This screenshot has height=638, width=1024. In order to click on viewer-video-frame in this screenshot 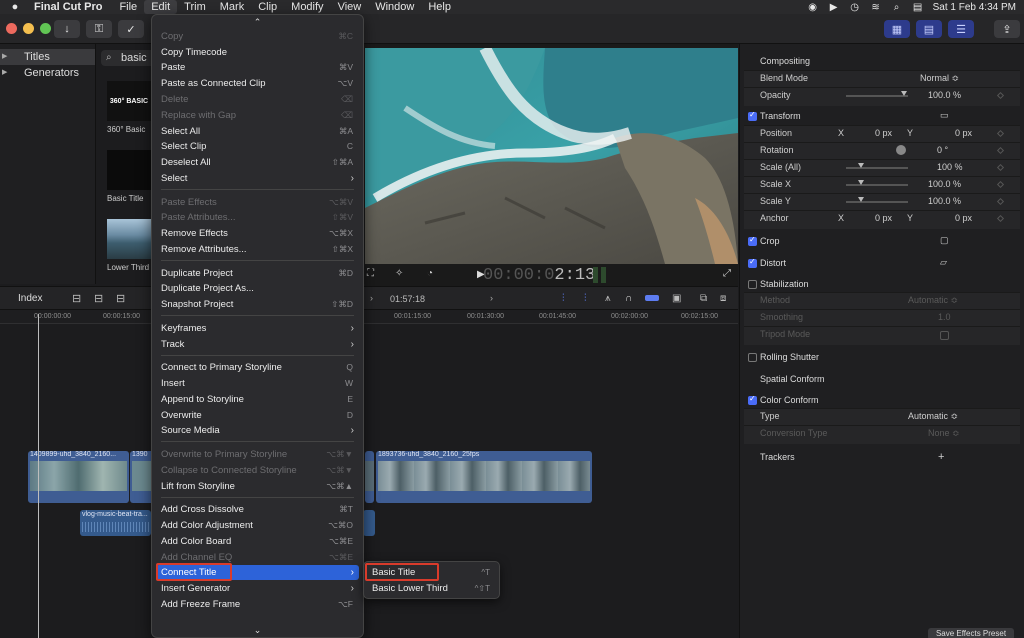, I will do `click(551, 156)`.